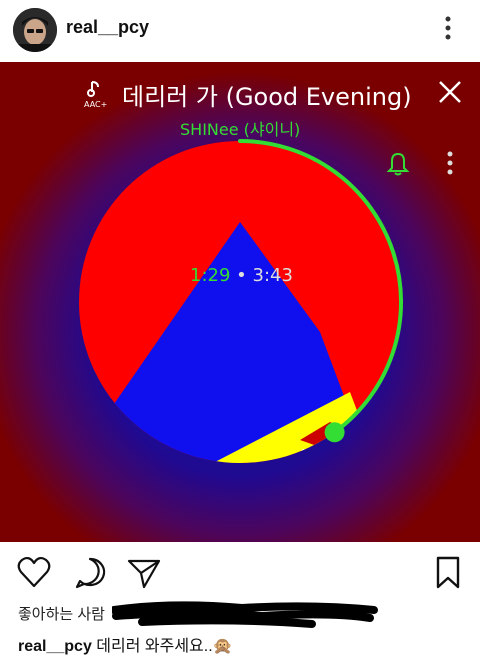  Describe the element at coordinates (144, 573) in the screenshot. I see `send-icon` at that location.